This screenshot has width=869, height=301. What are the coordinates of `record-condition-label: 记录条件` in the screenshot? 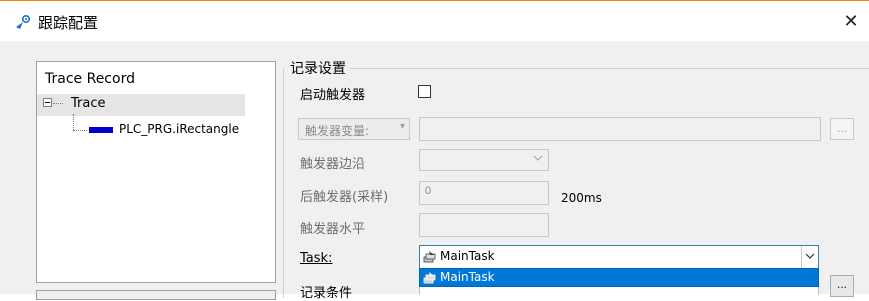 It's located at (326, 293).